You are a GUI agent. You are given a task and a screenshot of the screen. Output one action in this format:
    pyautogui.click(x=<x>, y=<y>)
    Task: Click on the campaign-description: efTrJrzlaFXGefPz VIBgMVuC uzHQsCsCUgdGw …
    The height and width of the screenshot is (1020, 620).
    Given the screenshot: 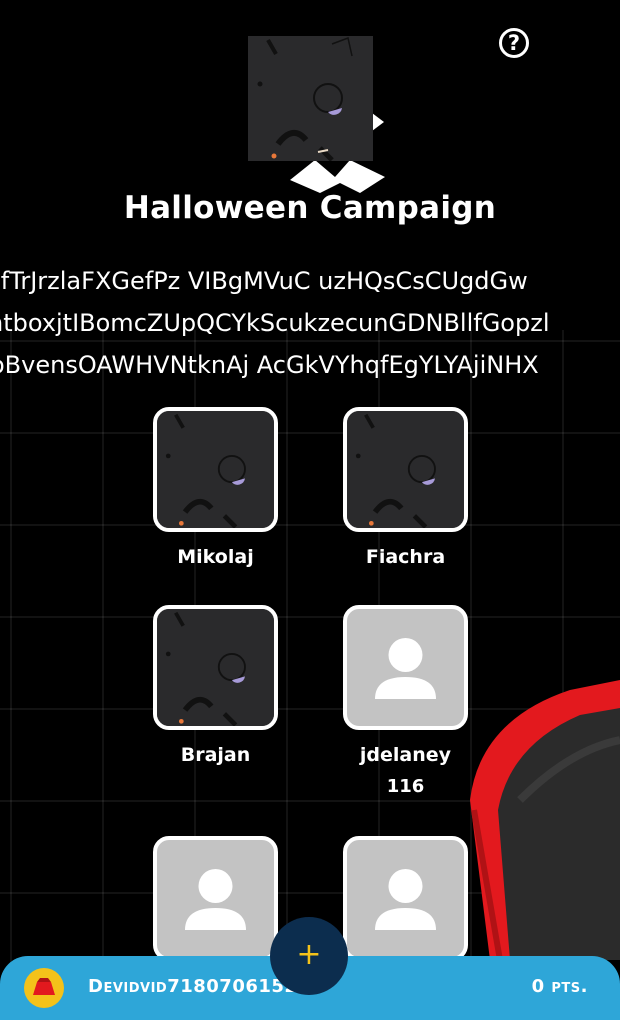 What is the action you would take?
    pyautogui.click(x=310, y=323)
    